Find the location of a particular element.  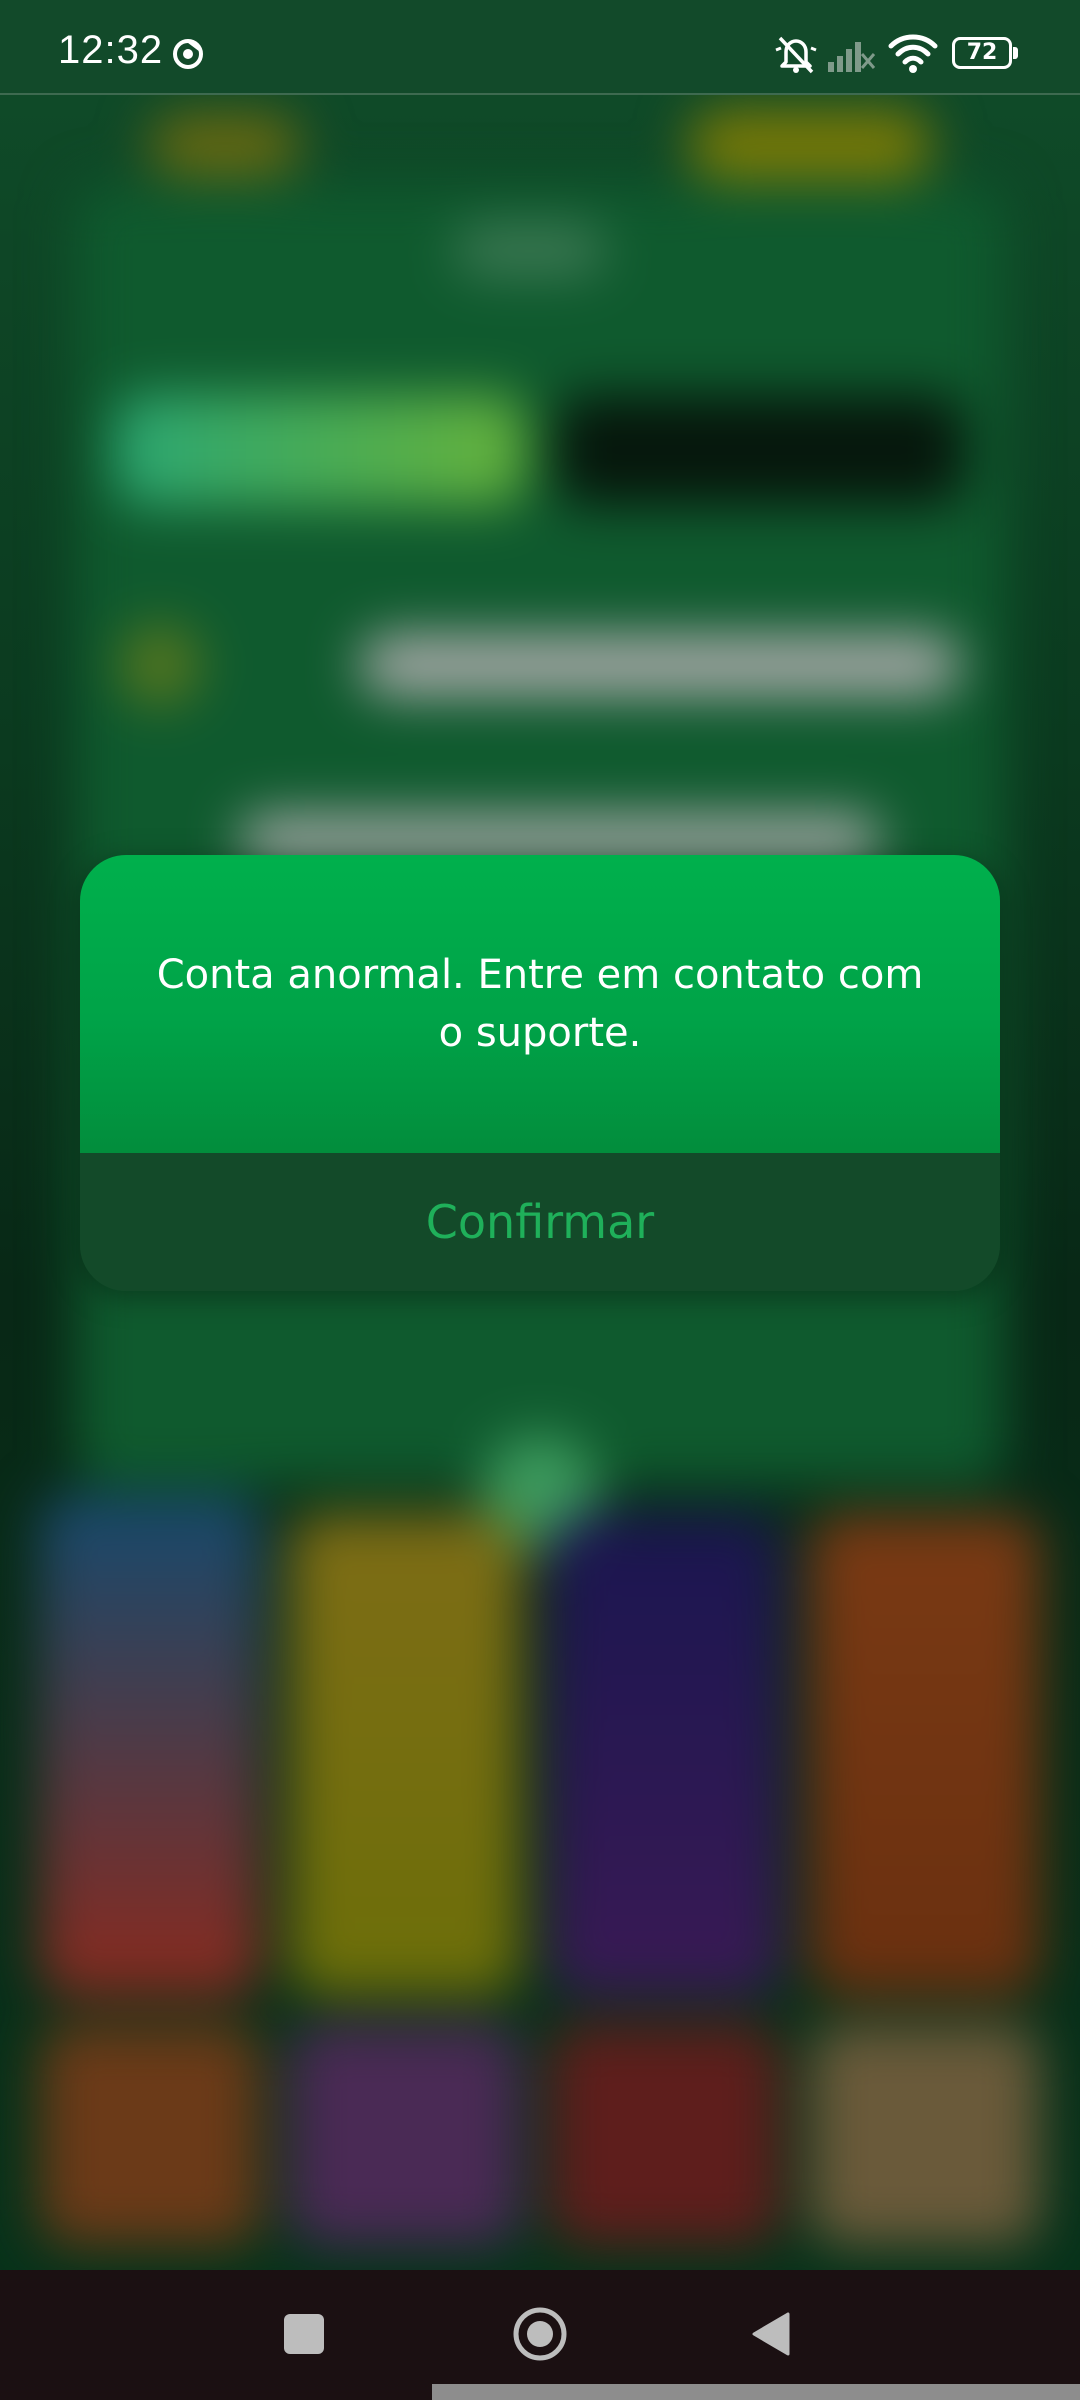

confirm-button: Confirmar is located at coordinates (540, 1222).